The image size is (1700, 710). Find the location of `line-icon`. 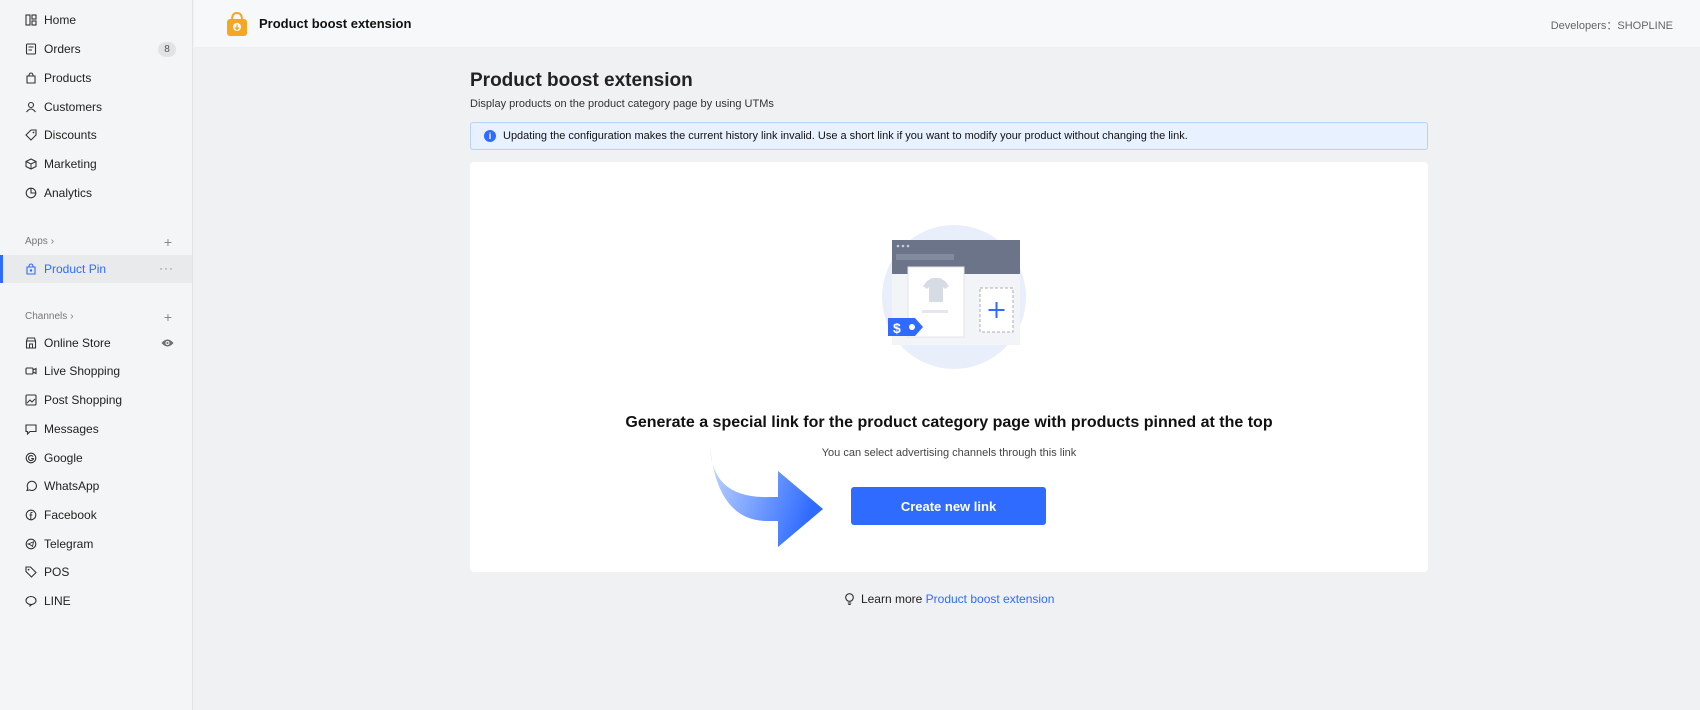

line-icon is located at coordinates (31, 601).